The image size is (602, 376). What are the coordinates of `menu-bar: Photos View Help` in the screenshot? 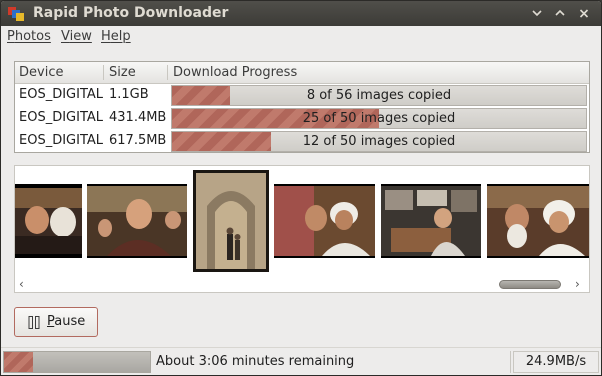 It's located at (301, 37).